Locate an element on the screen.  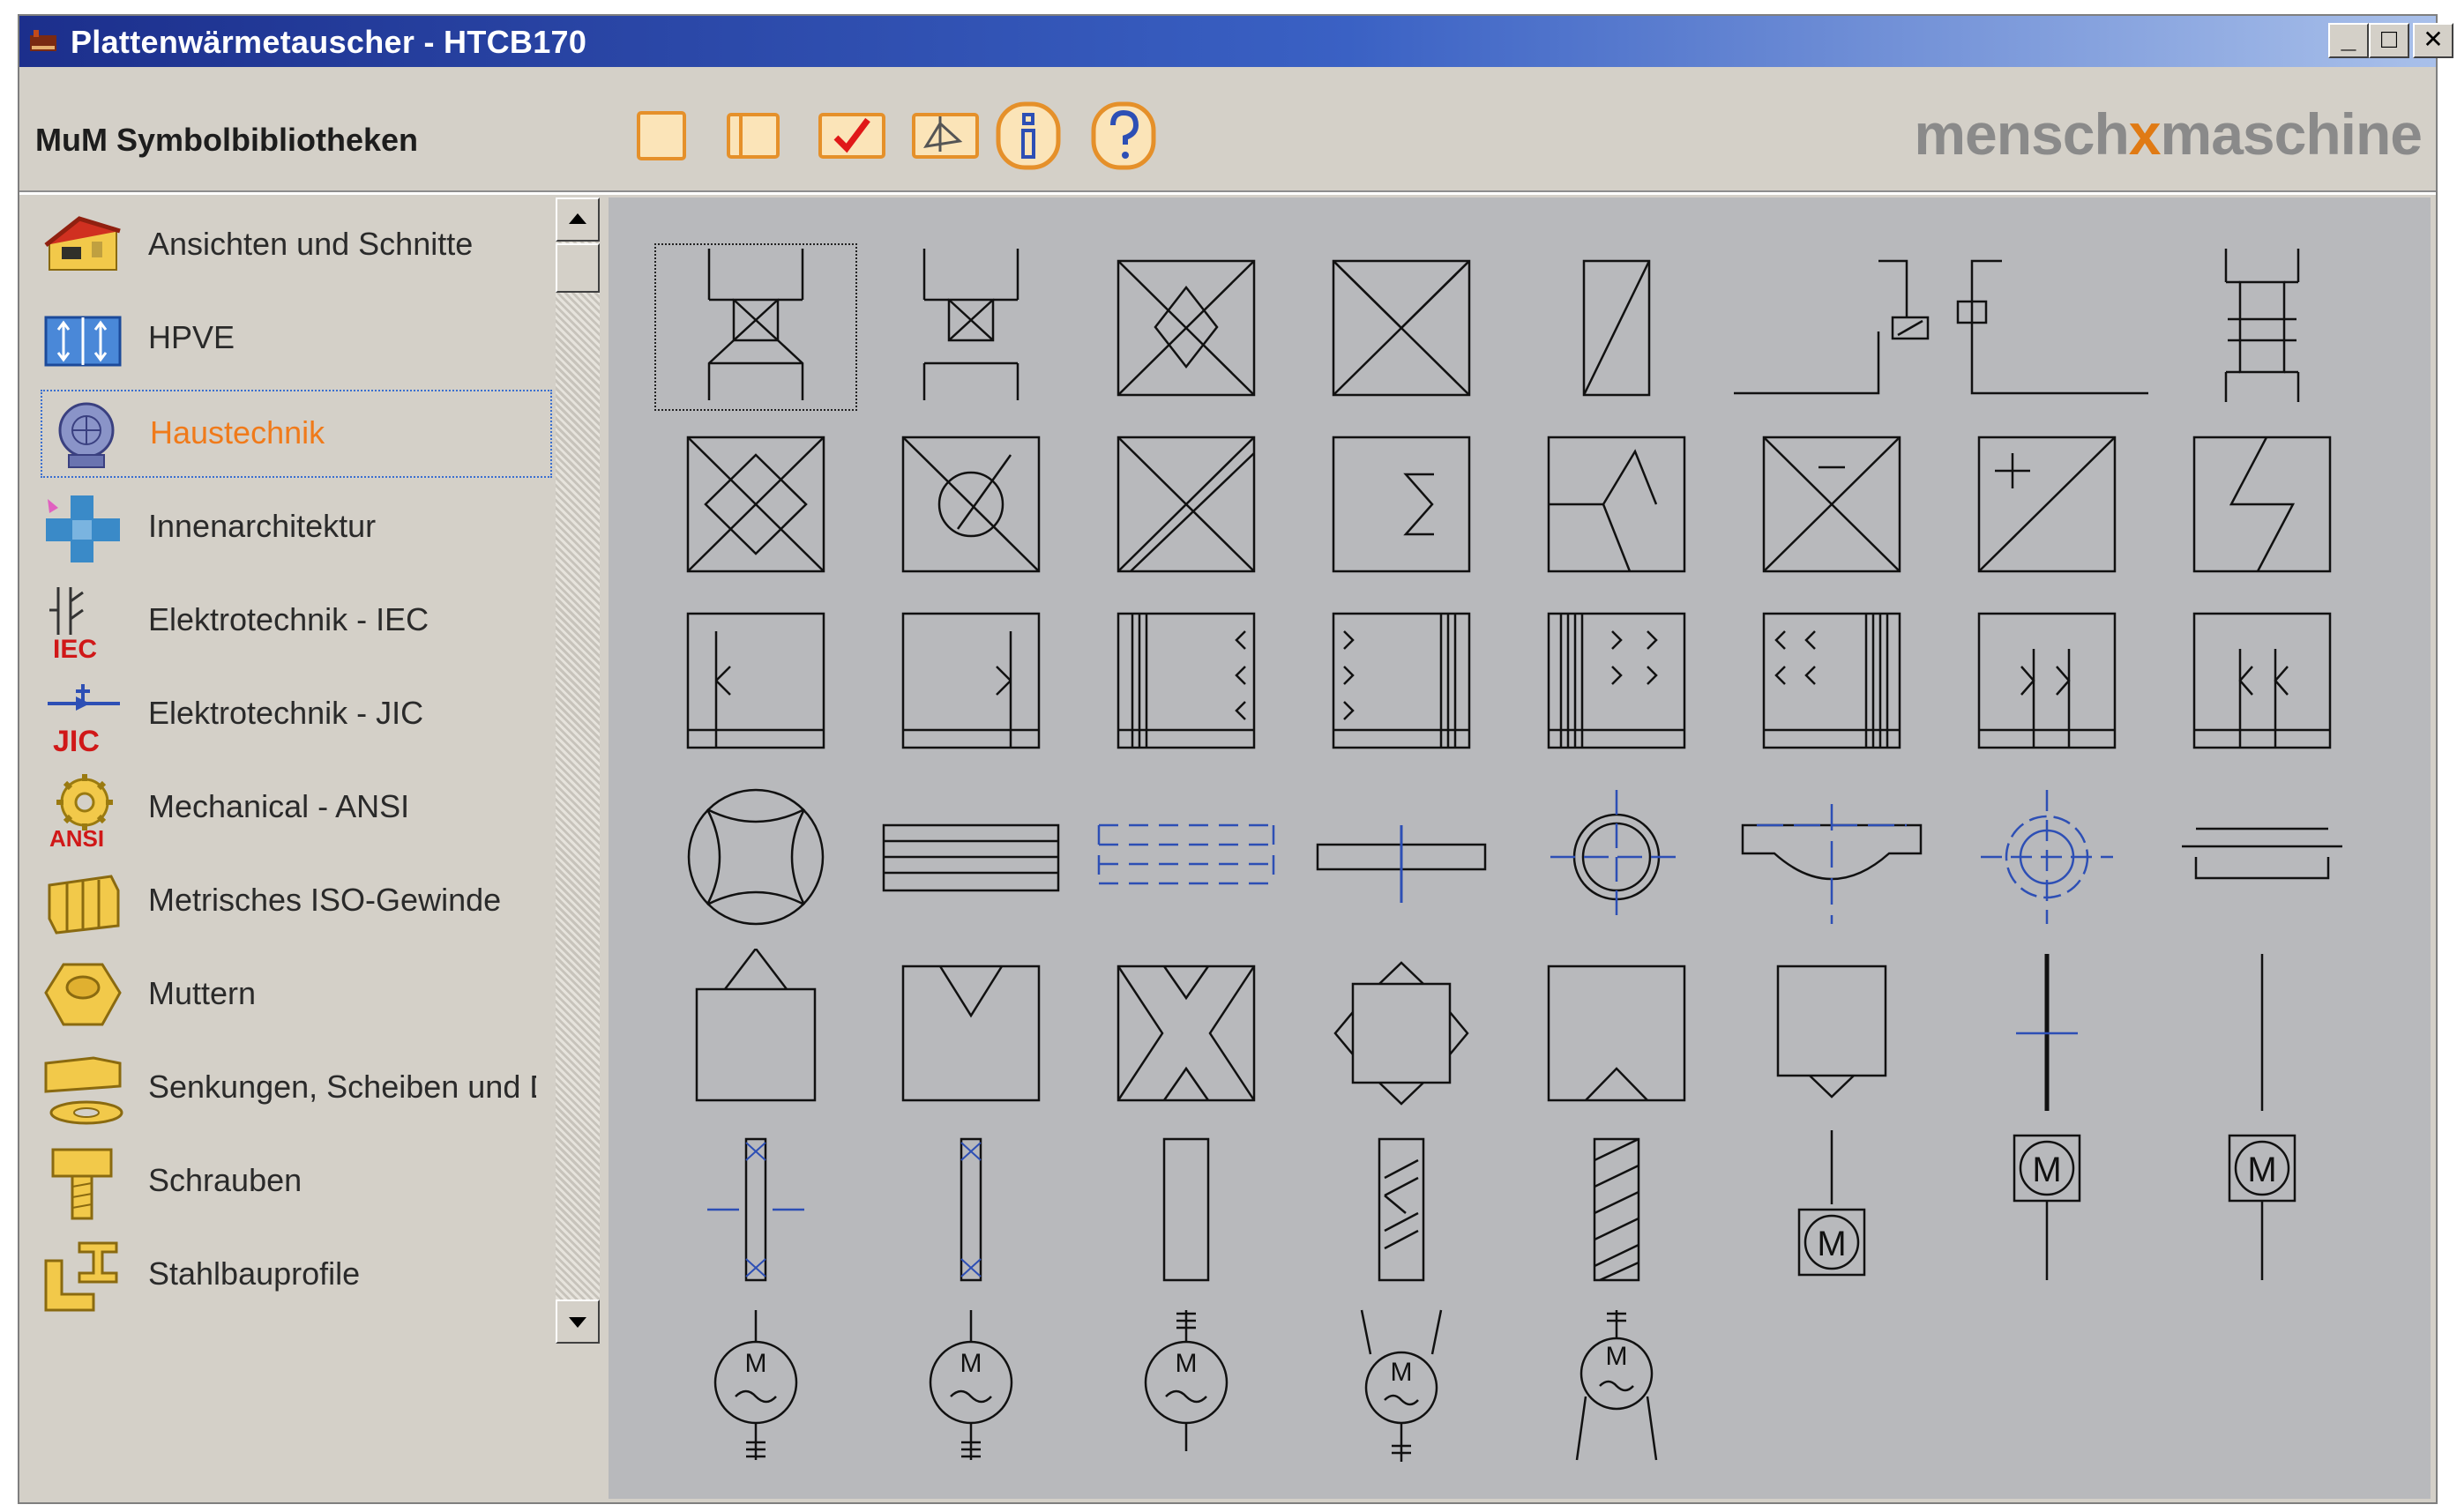
steel-profile-icon is located at coordinates (81, 1277).